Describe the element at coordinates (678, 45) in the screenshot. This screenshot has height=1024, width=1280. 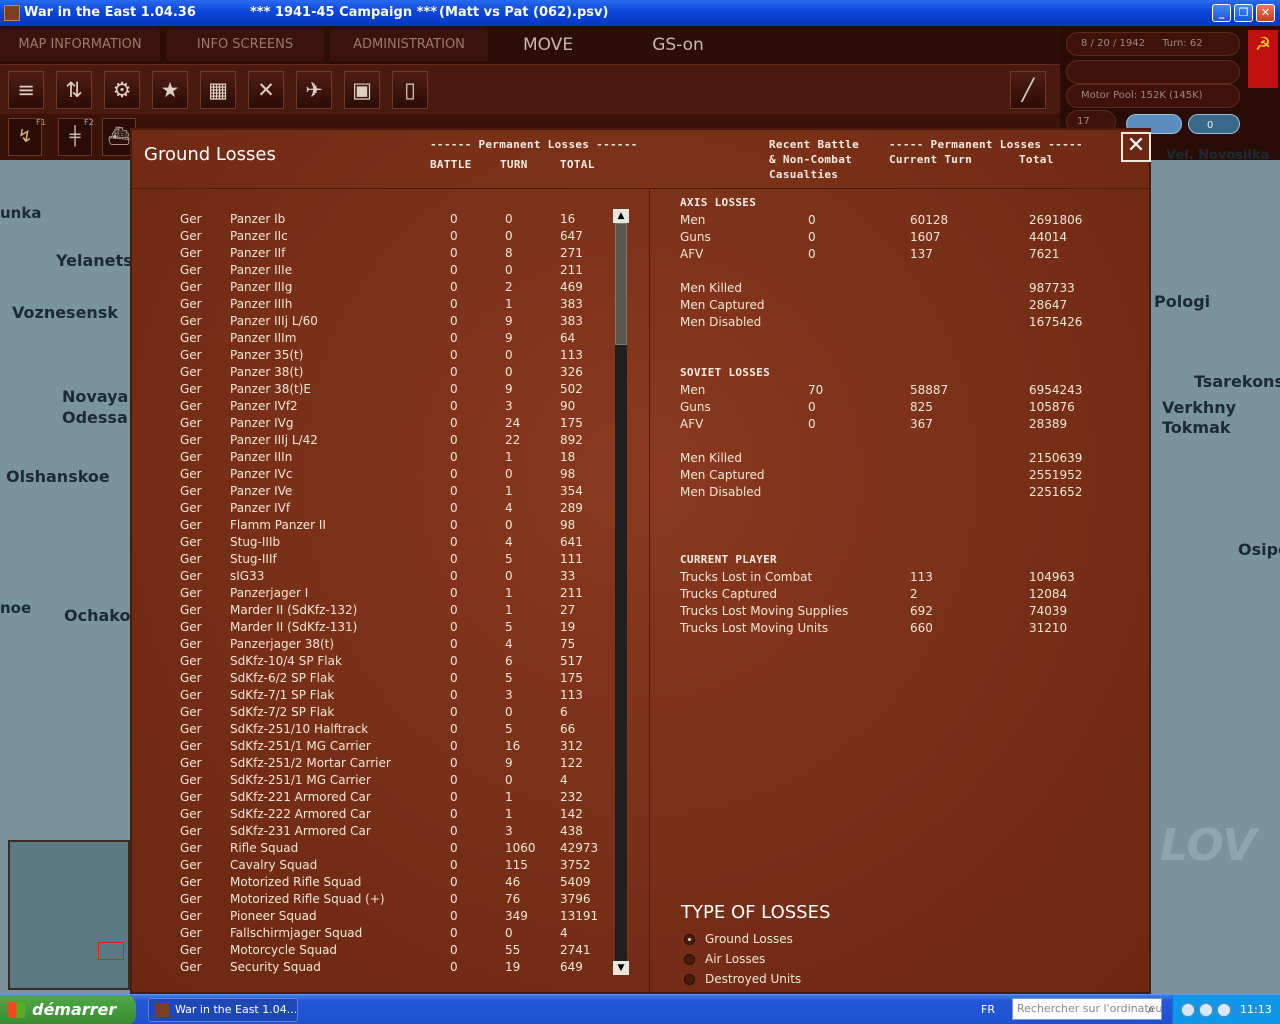
I see `menu-gs-on: GS-on` at that location.